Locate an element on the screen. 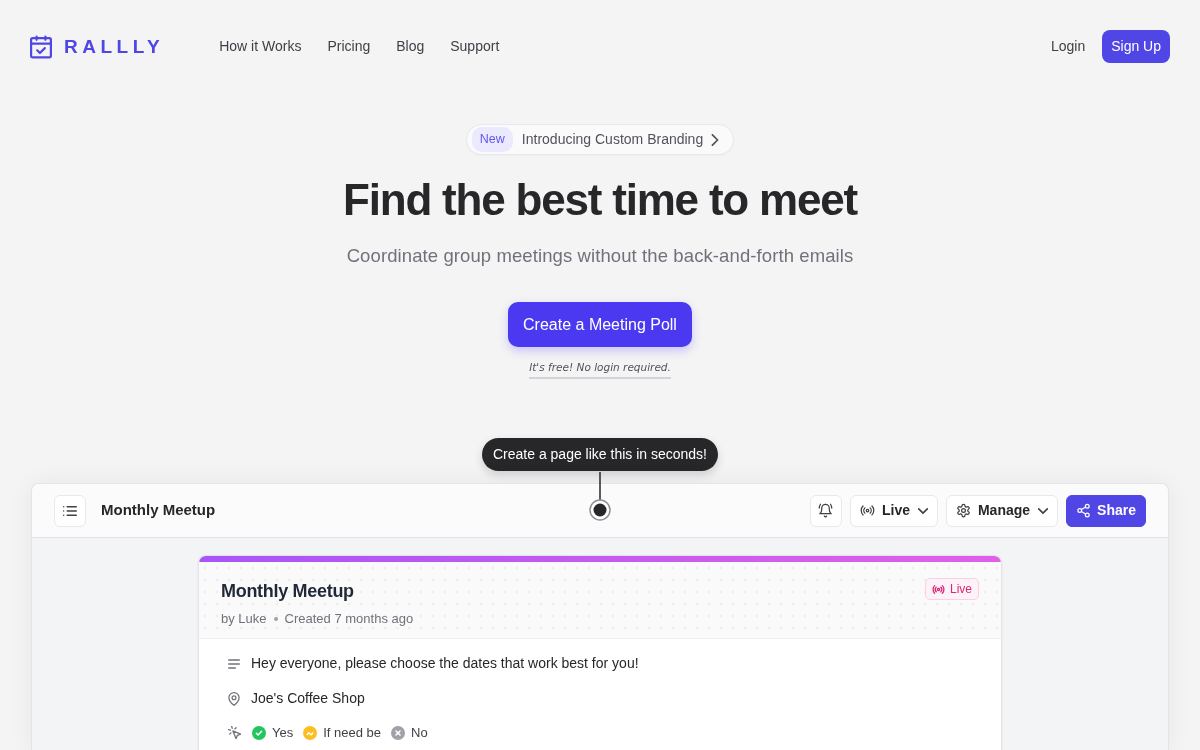  share-icon is located at coordinates (1084, 510).